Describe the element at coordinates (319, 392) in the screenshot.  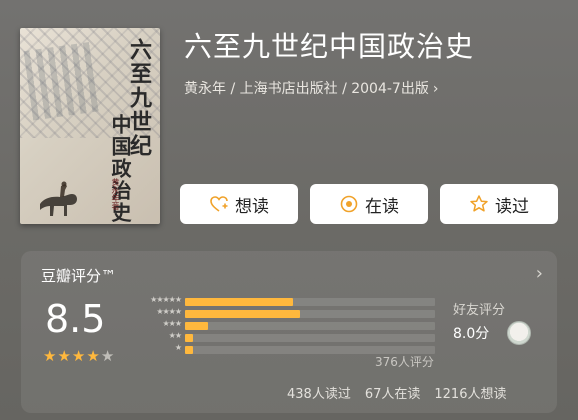
I see `stat-read: 438人读过` at that location.